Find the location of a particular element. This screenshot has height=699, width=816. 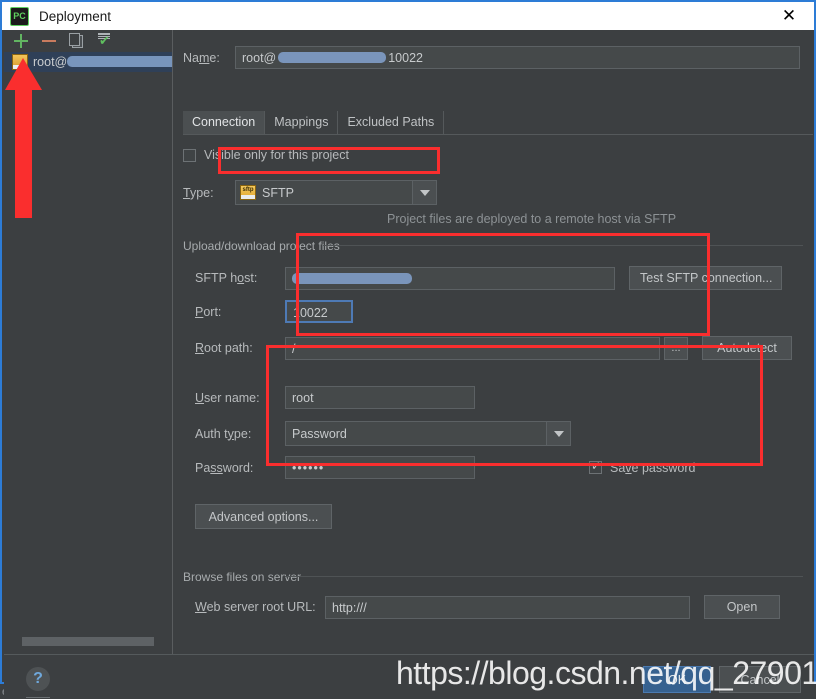

auth-type-value: Password is located at coordinates (319, 433).